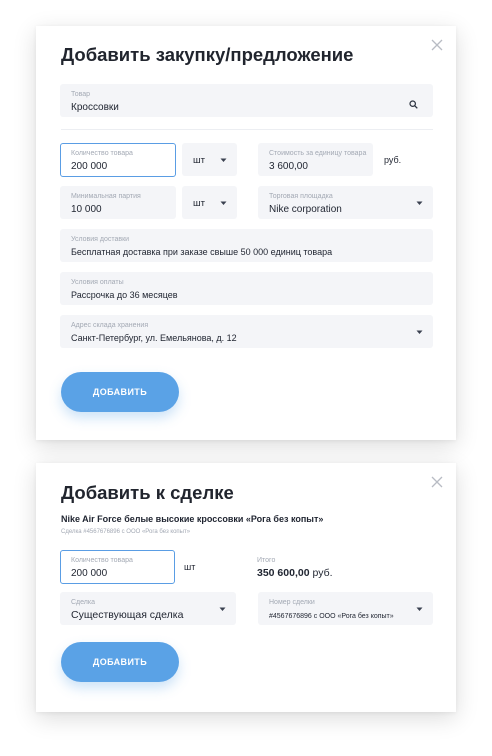 The width and height of the screenshot is (492, 756). What do you see at coordinates (81, 94) in the screenshot?
I see `field-label: Товар` at bounding box center [81, 94].